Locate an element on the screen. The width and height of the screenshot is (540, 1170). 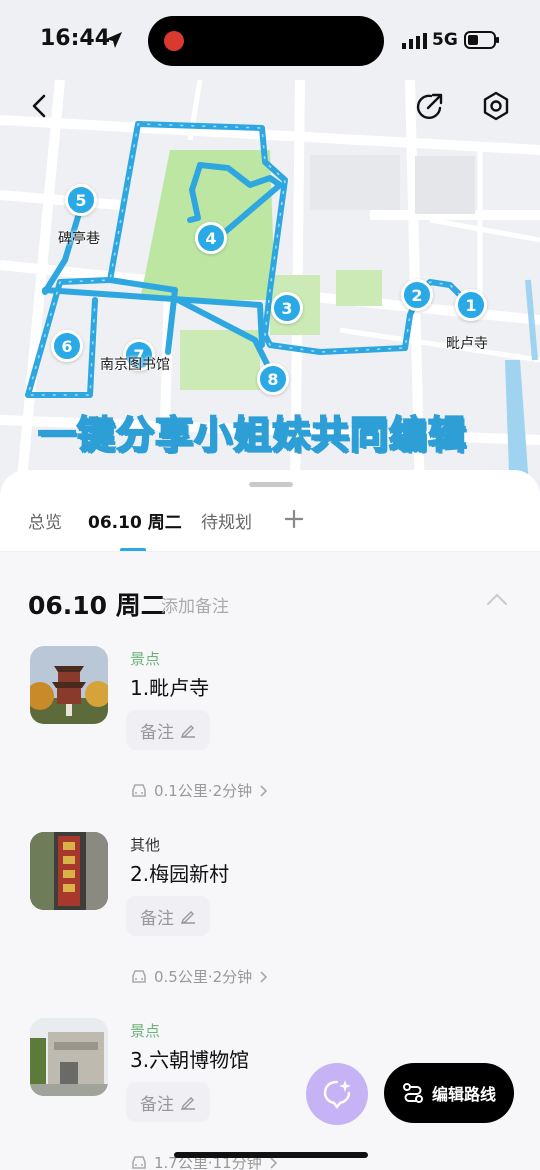
dynamic-island is located at coordinates (266, 41).